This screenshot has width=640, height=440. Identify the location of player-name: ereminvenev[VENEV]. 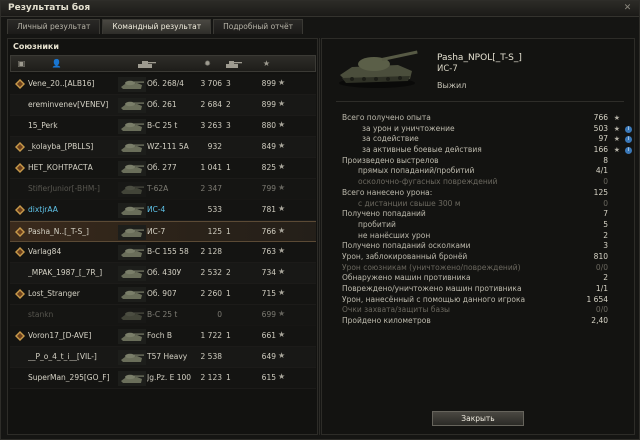
(68, 104).